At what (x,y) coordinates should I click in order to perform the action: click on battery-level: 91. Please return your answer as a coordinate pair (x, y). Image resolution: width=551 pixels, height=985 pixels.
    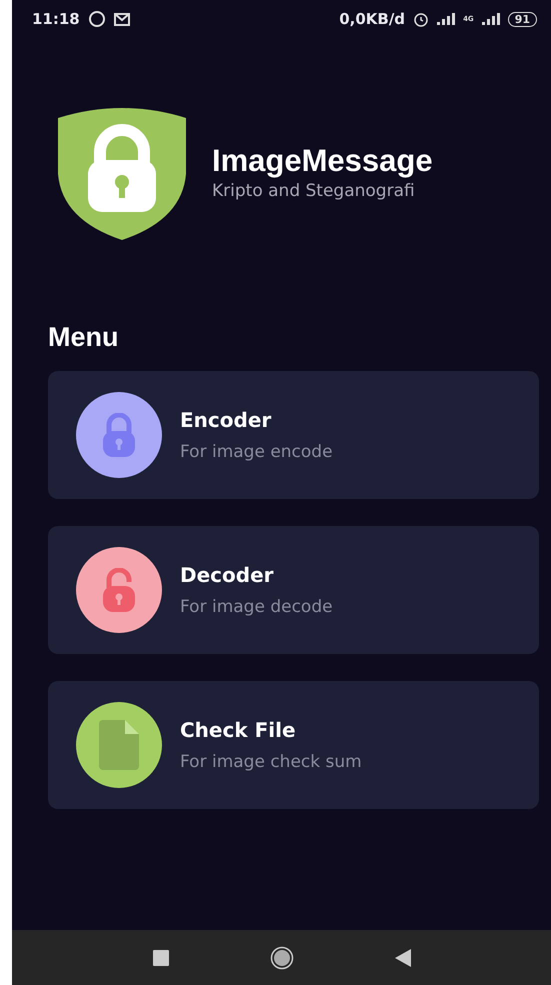
    Looking at the image, I should click on (522, 19).